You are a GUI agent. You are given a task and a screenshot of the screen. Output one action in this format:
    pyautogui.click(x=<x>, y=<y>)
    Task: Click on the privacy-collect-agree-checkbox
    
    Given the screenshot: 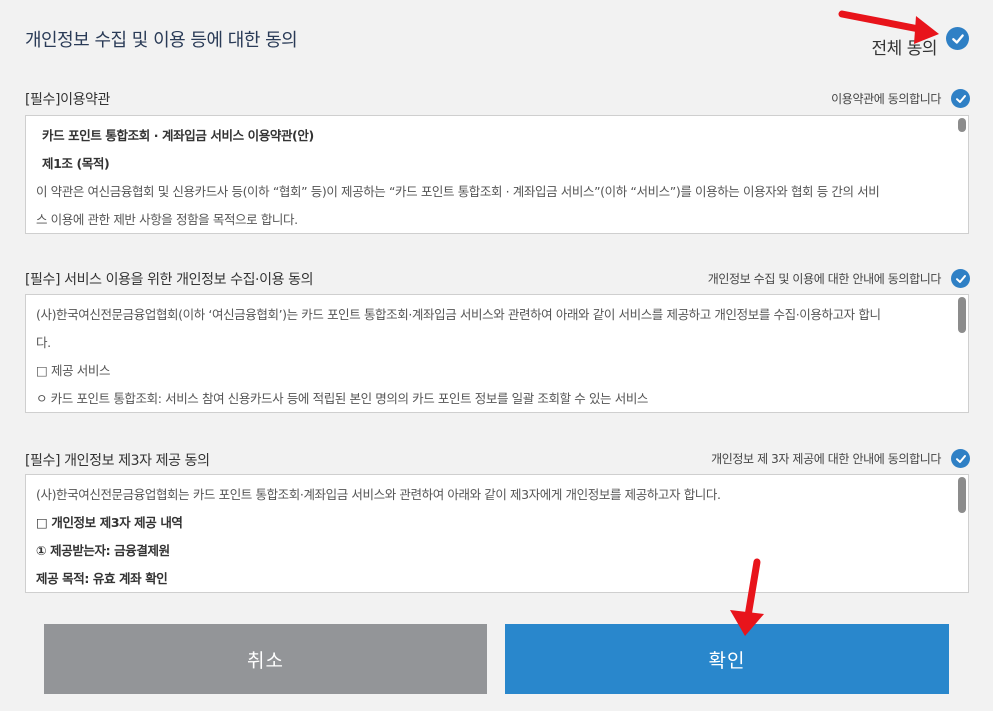 What is the action you would take?
    pyautogui.click(x=960, y=278)
    